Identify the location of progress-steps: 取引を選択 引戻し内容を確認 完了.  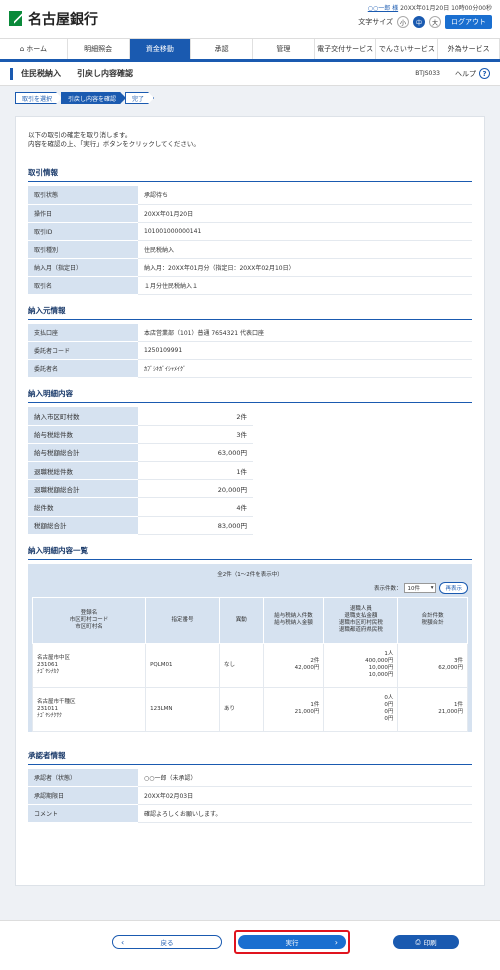
(250, 98).